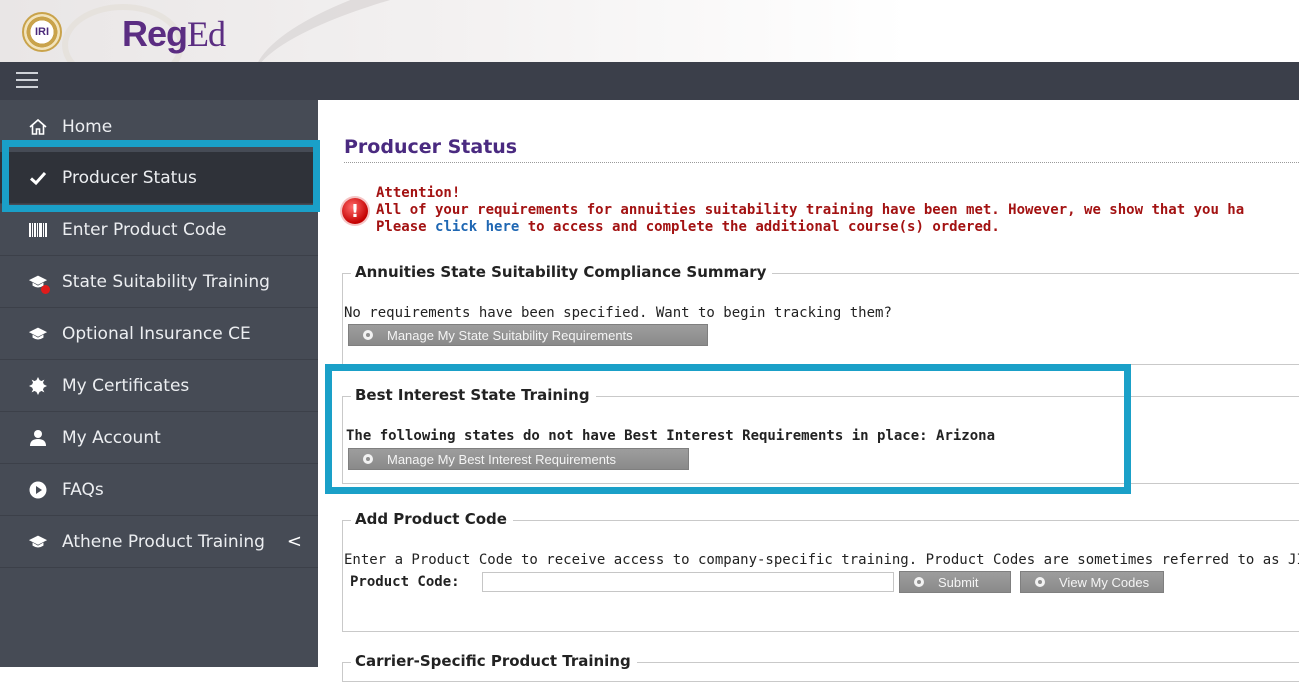 Image resolution: width=1299 pixels, height=682 pixels. Describe the element at coordinates (38, 386) in the screenshot. I see `certificate-icon` at that location.